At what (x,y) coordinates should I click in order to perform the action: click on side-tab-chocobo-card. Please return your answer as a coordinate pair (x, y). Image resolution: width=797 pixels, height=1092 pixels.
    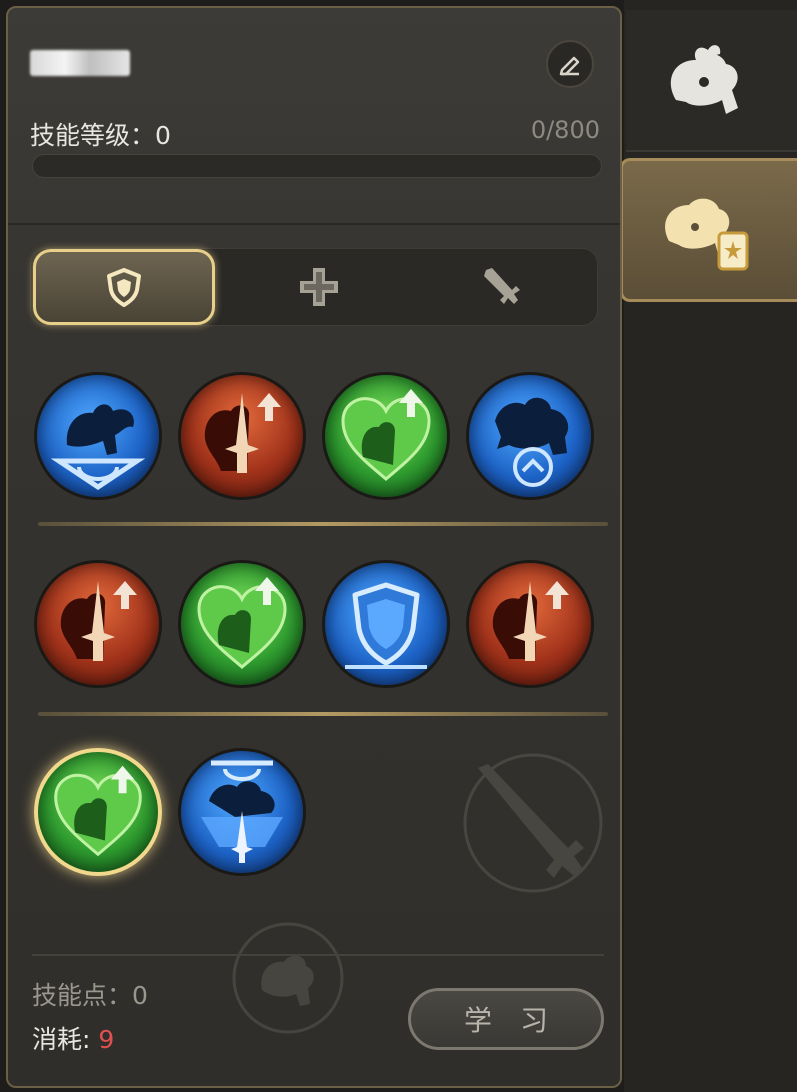
    Looking at the image, I should click on (708, 230).